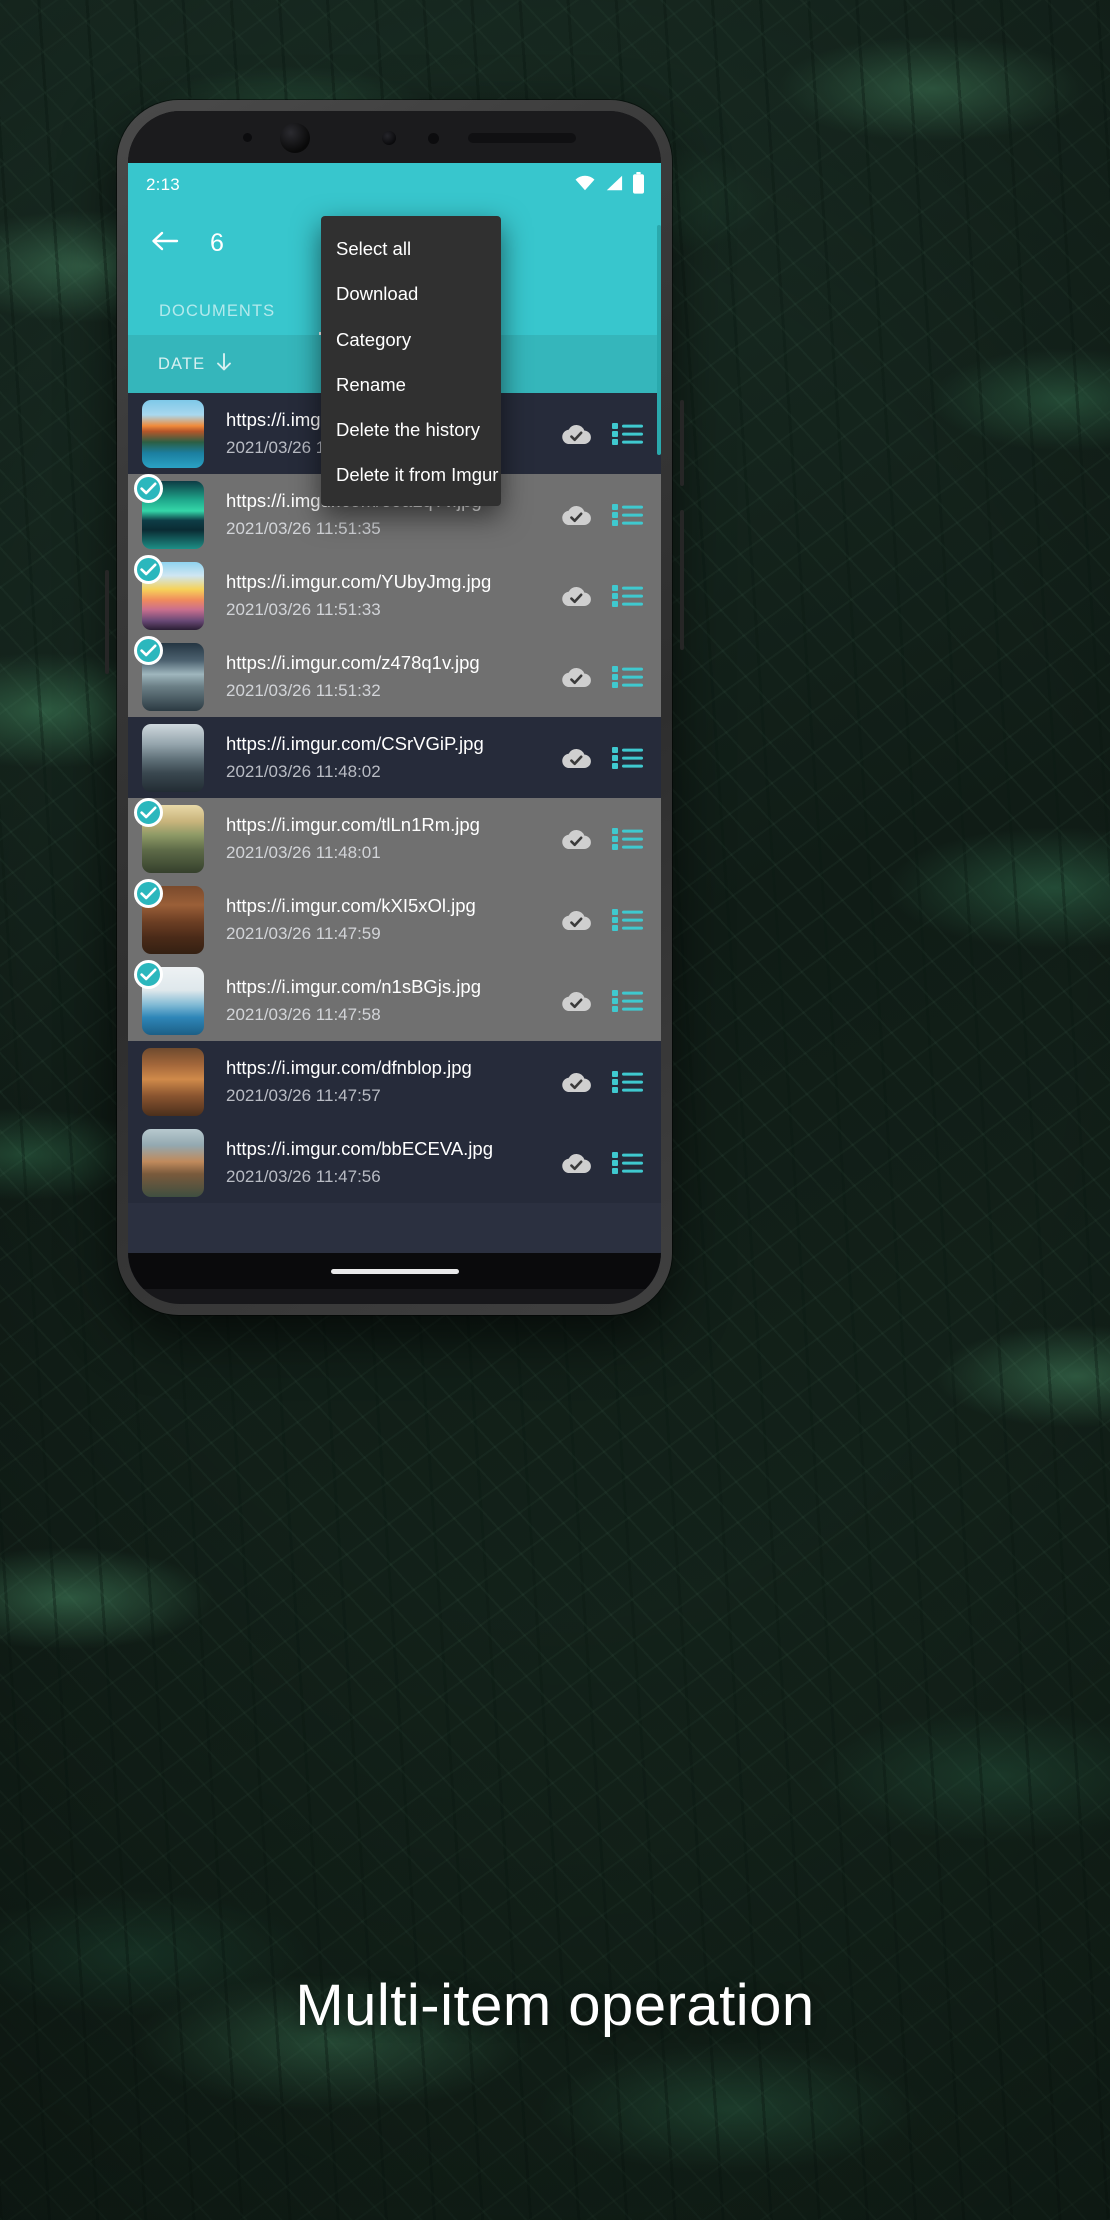 The image size is (1110, 2220). What do you see at coordinates (659, 340) in the screenshot?
I see `menu-scrollbar` at bounding box center [659, 340].